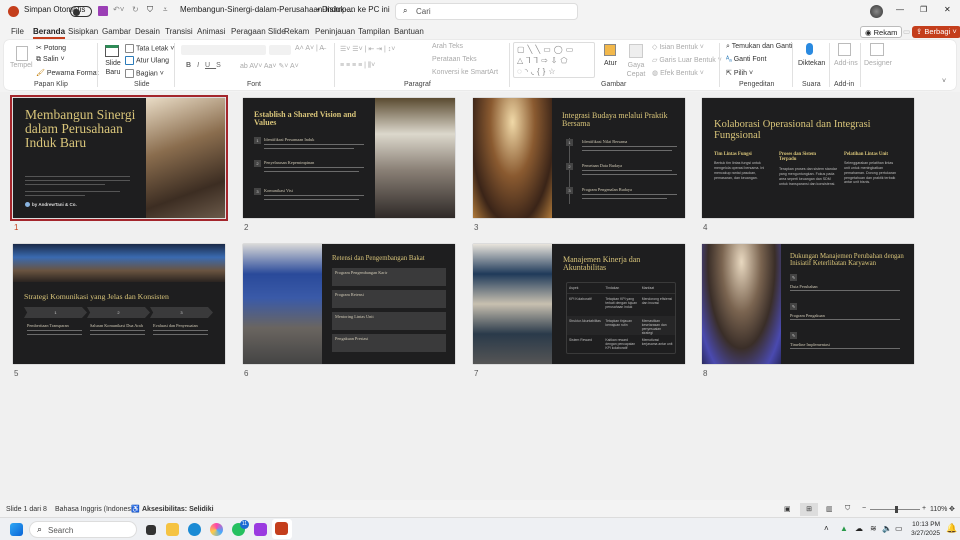 The width and height of the screenshot is (960, 540). What do you see at coordinates (118, 9) in the screenshot?
I see `undo-icon: ↶˅` at bounding box center [118, 9].